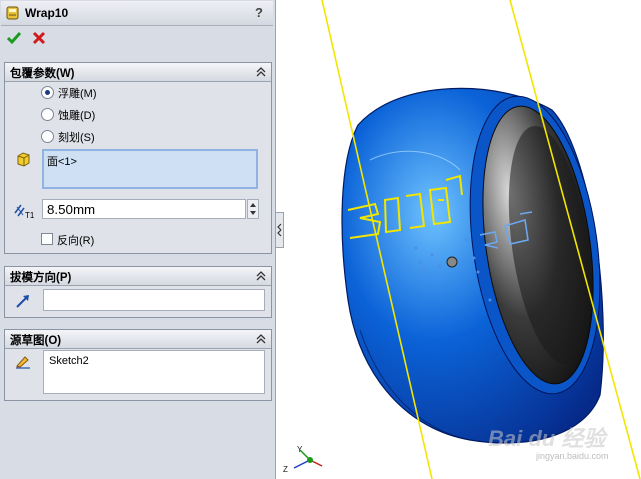 The width and height of the screenshot is (641, 479). I want to click on face-cube-icon, so click(23, 159).